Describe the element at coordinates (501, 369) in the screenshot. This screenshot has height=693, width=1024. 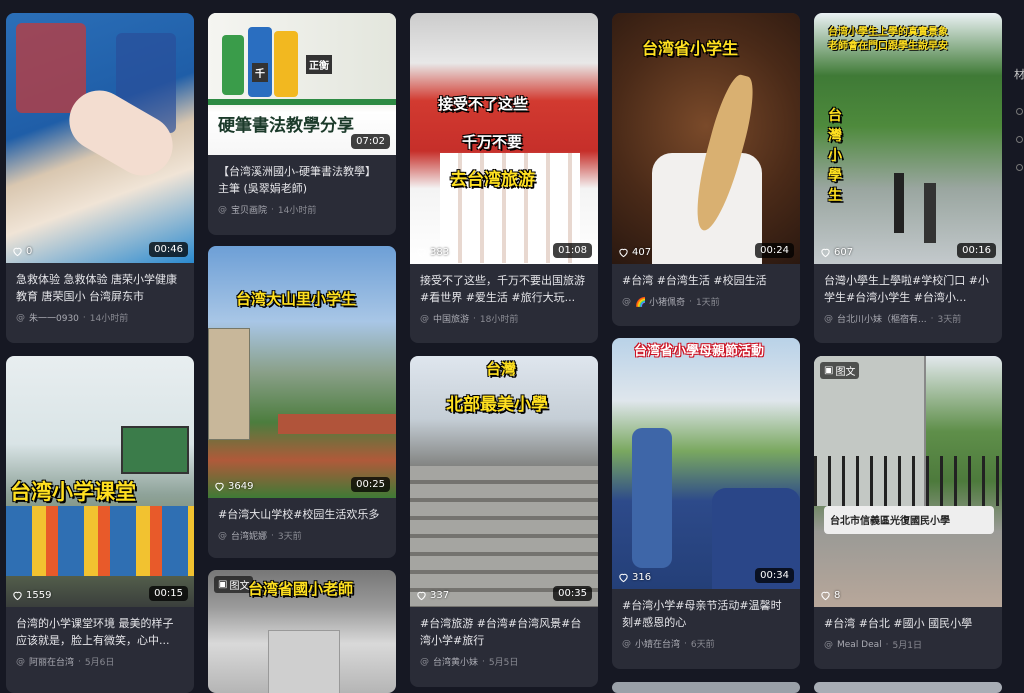
I see `overlay-line-1: 台灣` at that location.